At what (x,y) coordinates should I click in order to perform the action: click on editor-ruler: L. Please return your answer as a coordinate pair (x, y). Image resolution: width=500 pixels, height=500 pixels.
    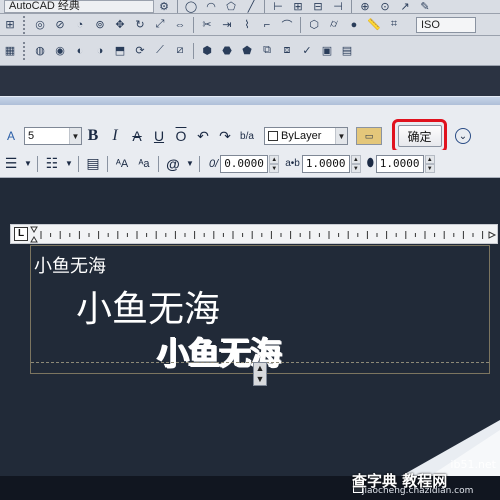
    Looking at the image, I should click on (254, 234).